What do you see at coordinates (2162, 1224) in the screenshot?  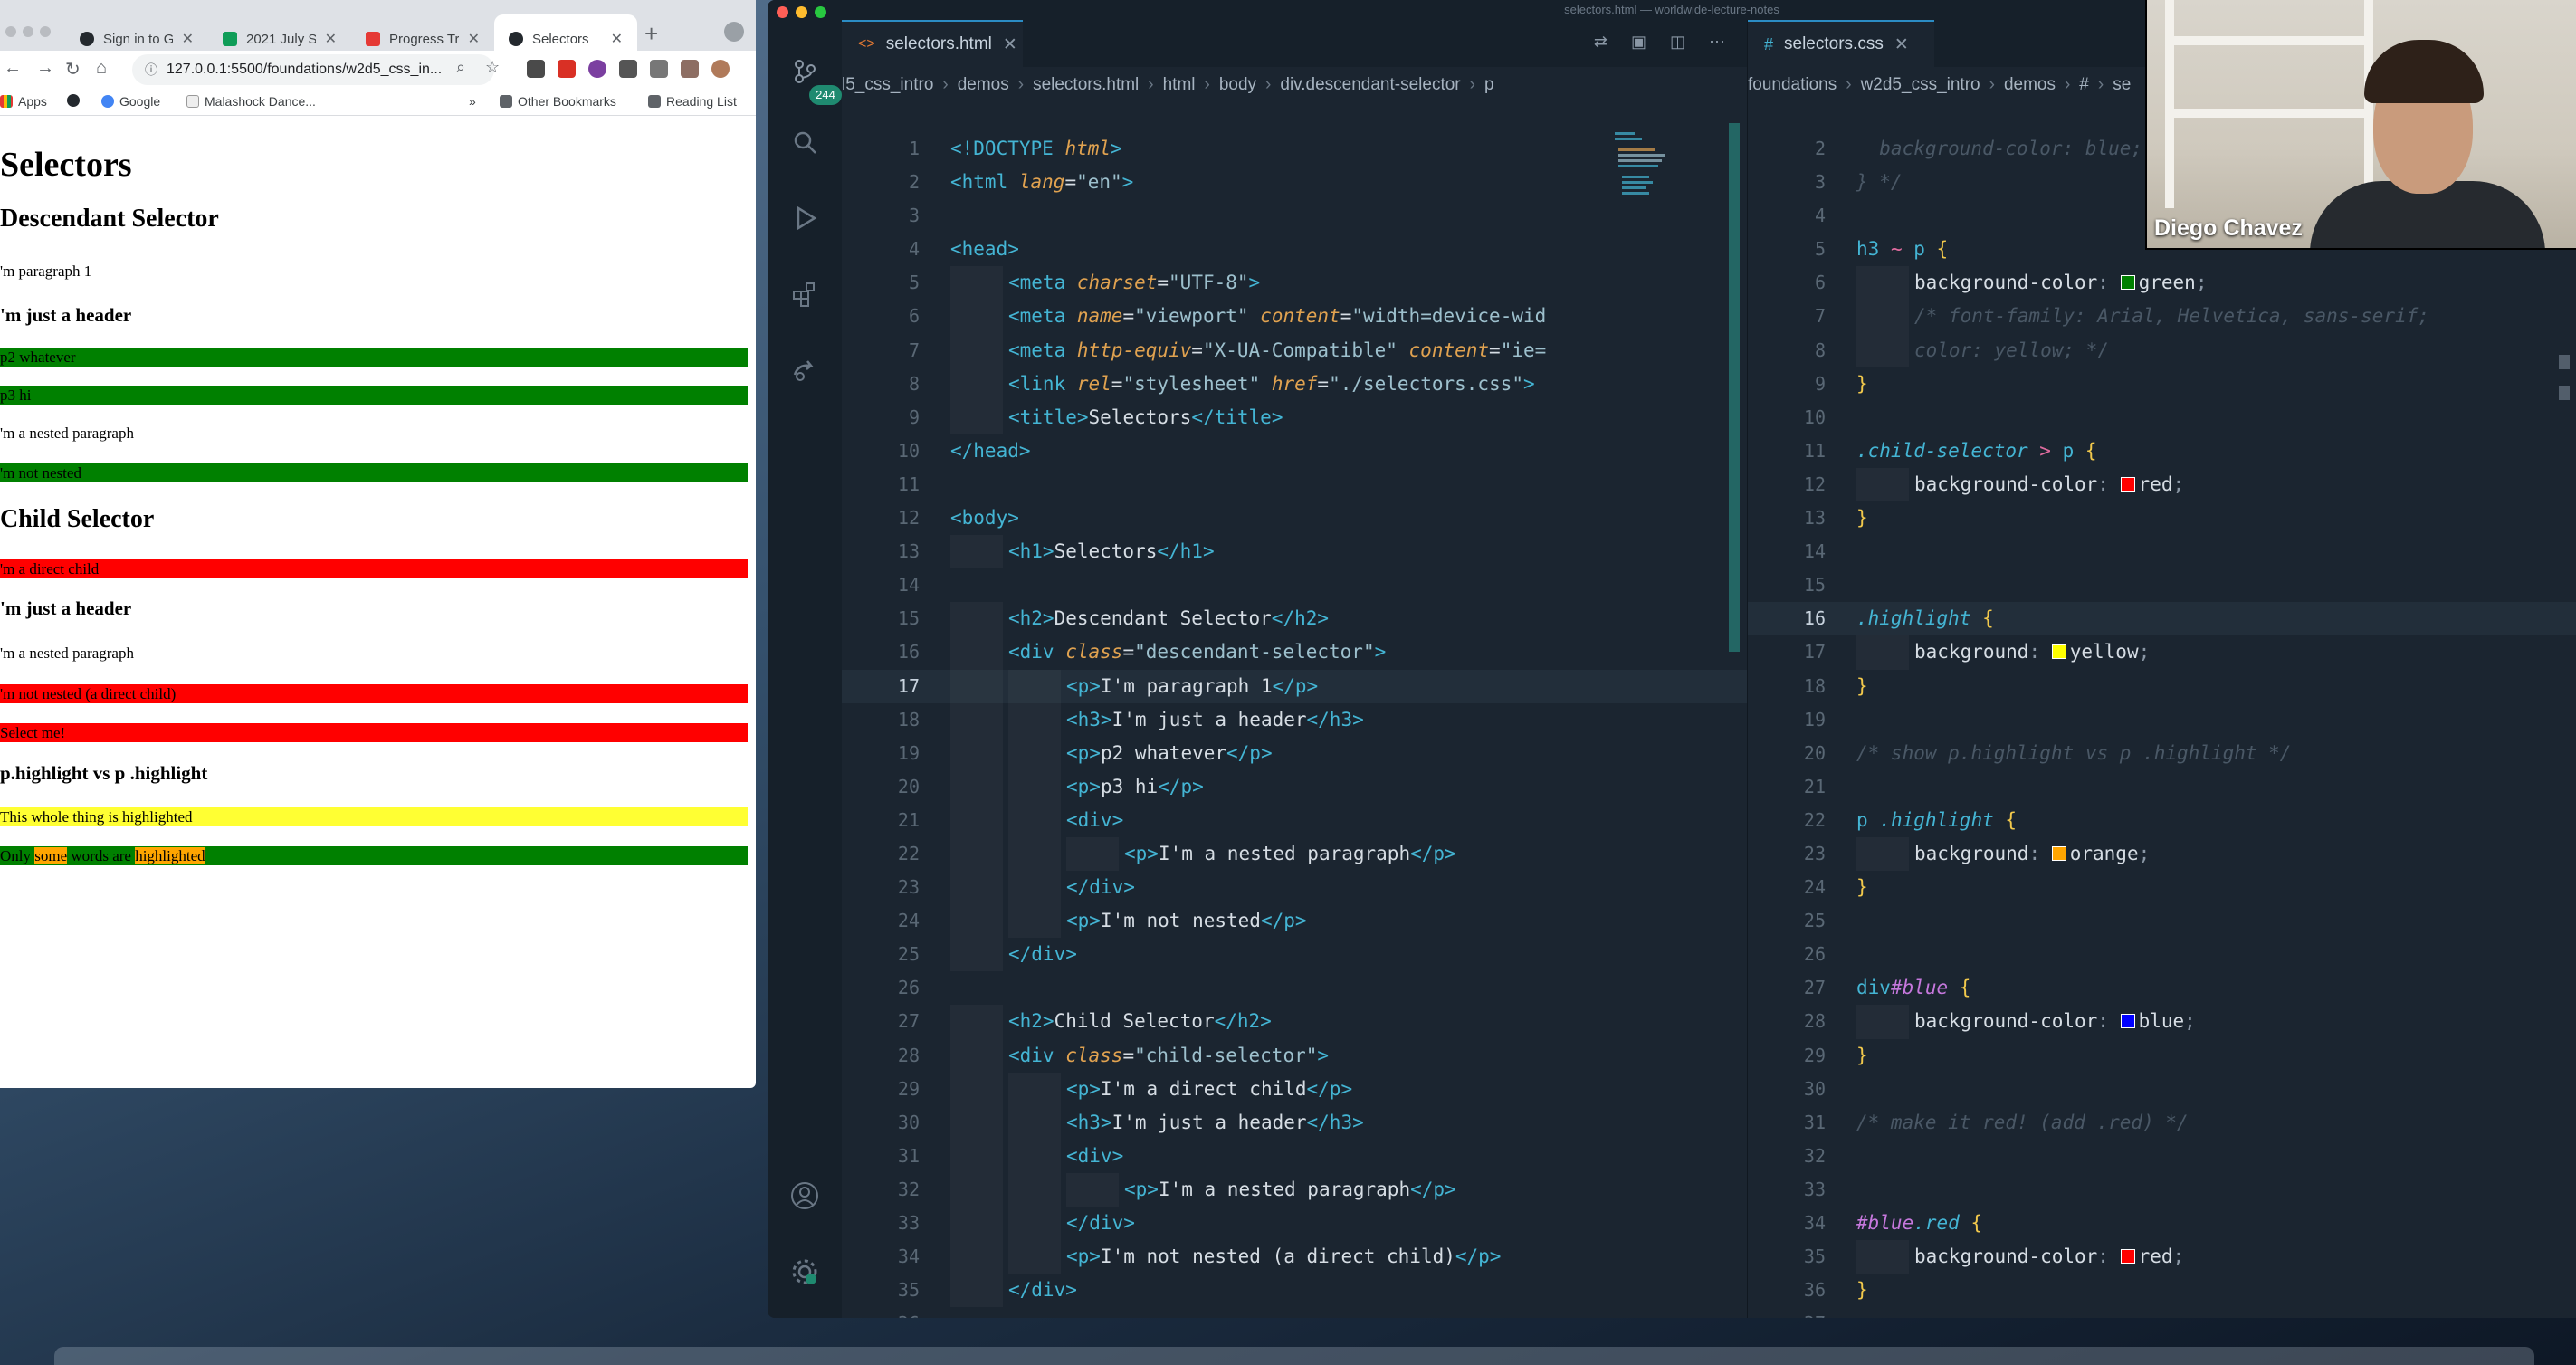 I see `code-line: 34 #blue.red {` at bounding box center [2162, 1224].